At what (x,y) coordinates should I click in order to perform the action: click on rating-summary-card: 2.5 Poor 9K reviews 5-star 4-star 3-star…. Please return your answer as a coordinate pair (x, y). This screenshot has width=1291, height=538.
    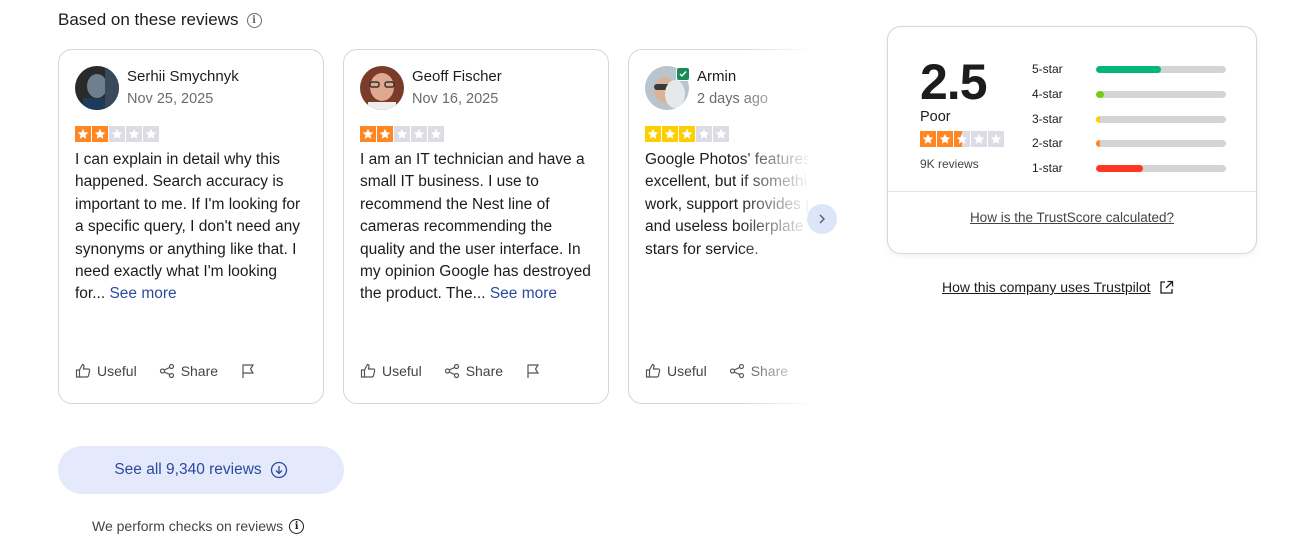
    Looking at the image, I should click on (1072, 140).